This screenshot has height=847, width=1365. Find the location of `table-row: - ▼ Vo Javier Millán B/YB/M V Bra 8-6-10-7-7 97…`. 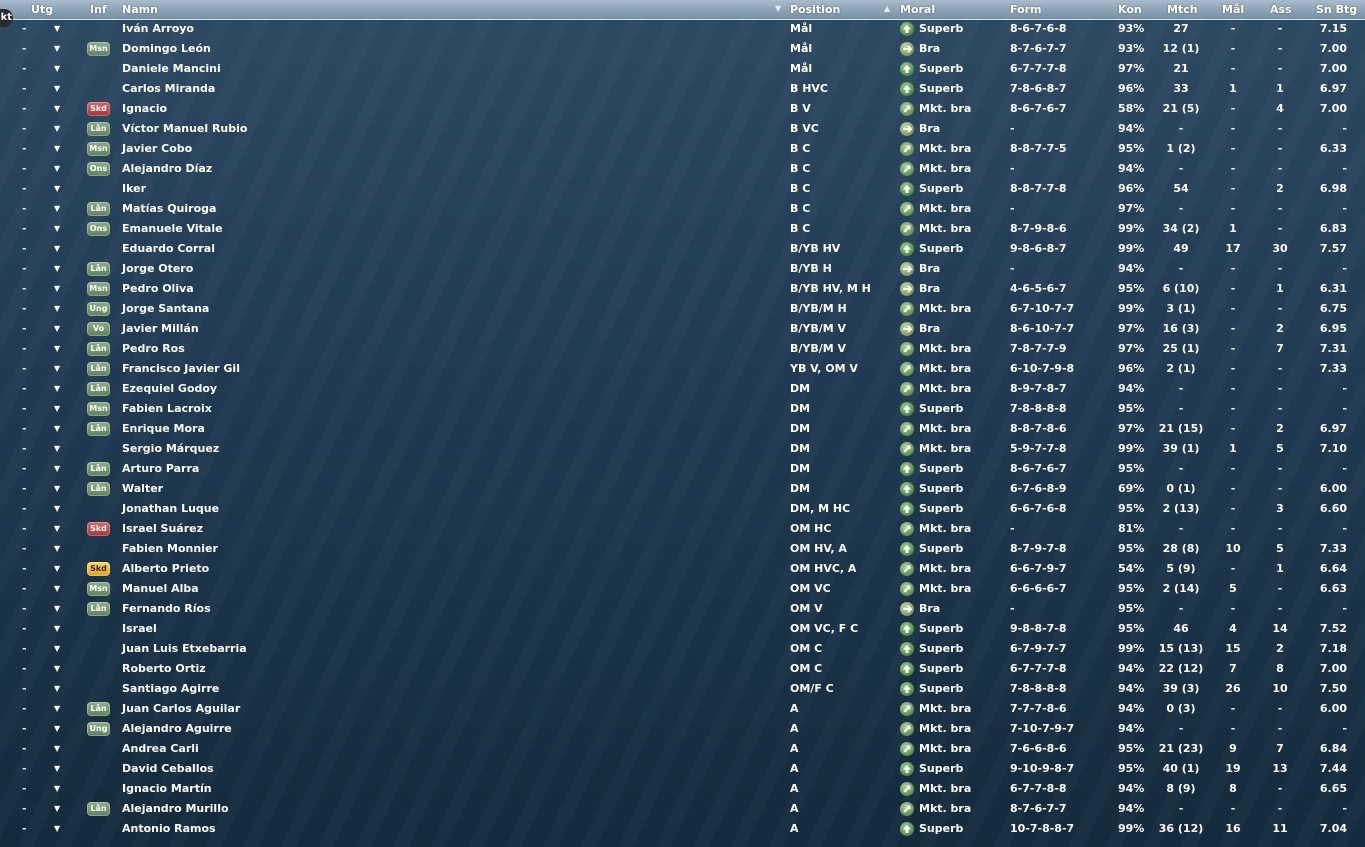

table-row: - ▼ Vo Javier Millán B/YB/M V Bra 8-6-10-7-7 97… is located at coordinates (682, 329).